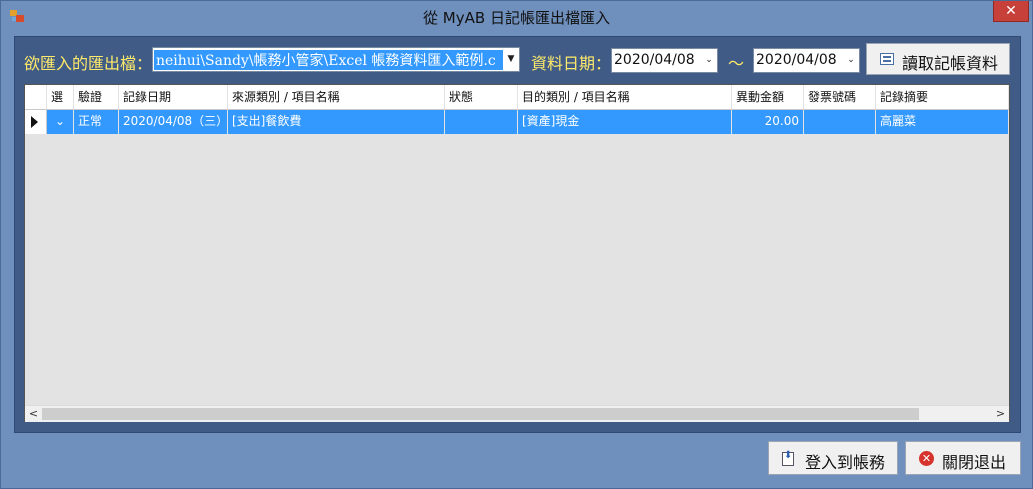  Describe the element at coordinates (950, 63) in the screenshot. I see `read-records-label: 讀取記帳資料` at that location.